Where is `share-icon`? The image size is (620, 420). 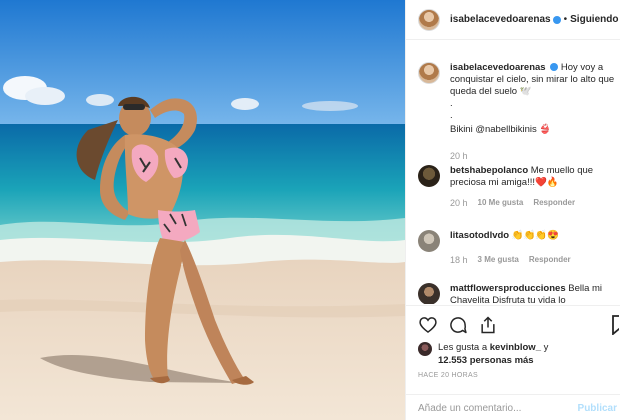 share-icon is located at coordinates (488, 325).